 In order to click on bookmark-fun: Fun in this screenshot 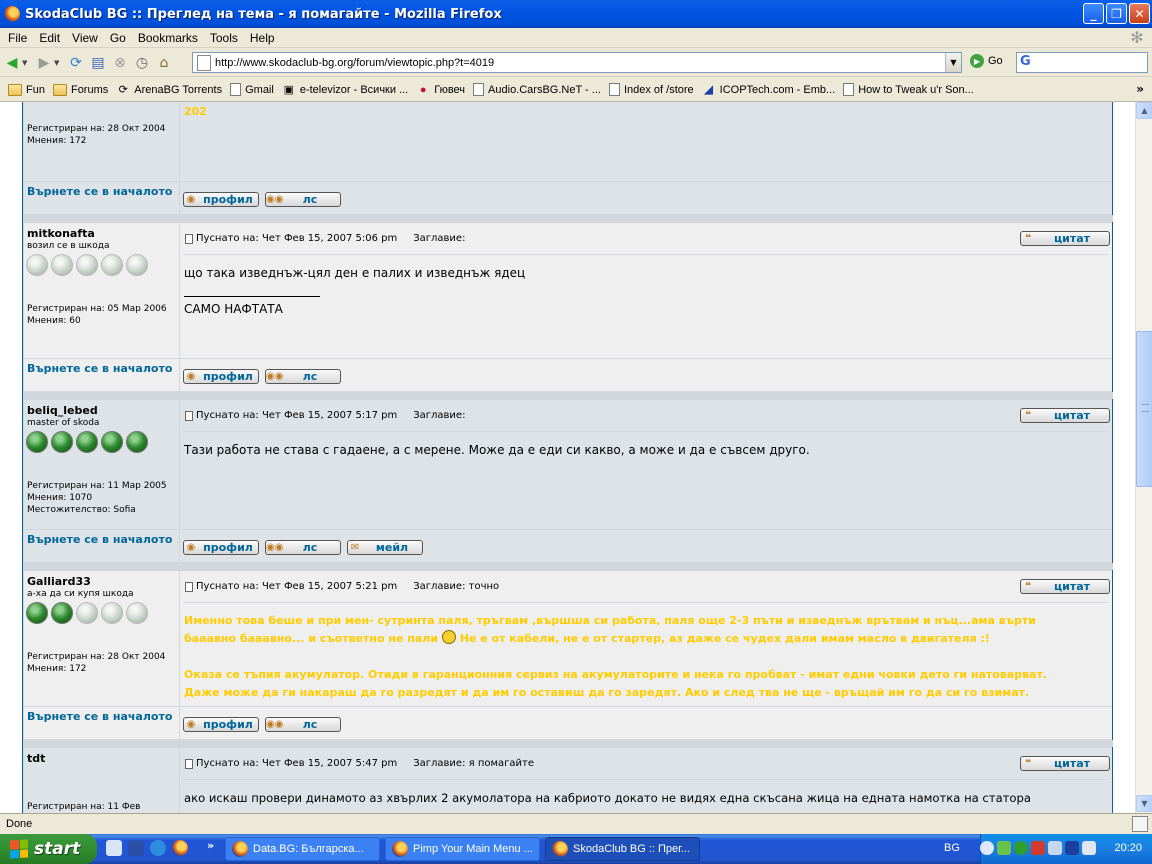, I will do `click(26, 89)`.